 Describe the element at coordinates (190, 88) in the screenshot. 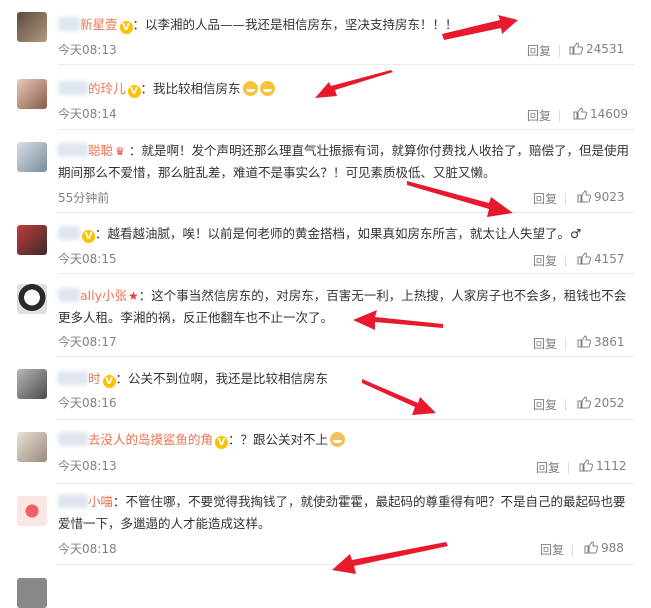

I see `comment-text: ：我比较相信房东` at that location.